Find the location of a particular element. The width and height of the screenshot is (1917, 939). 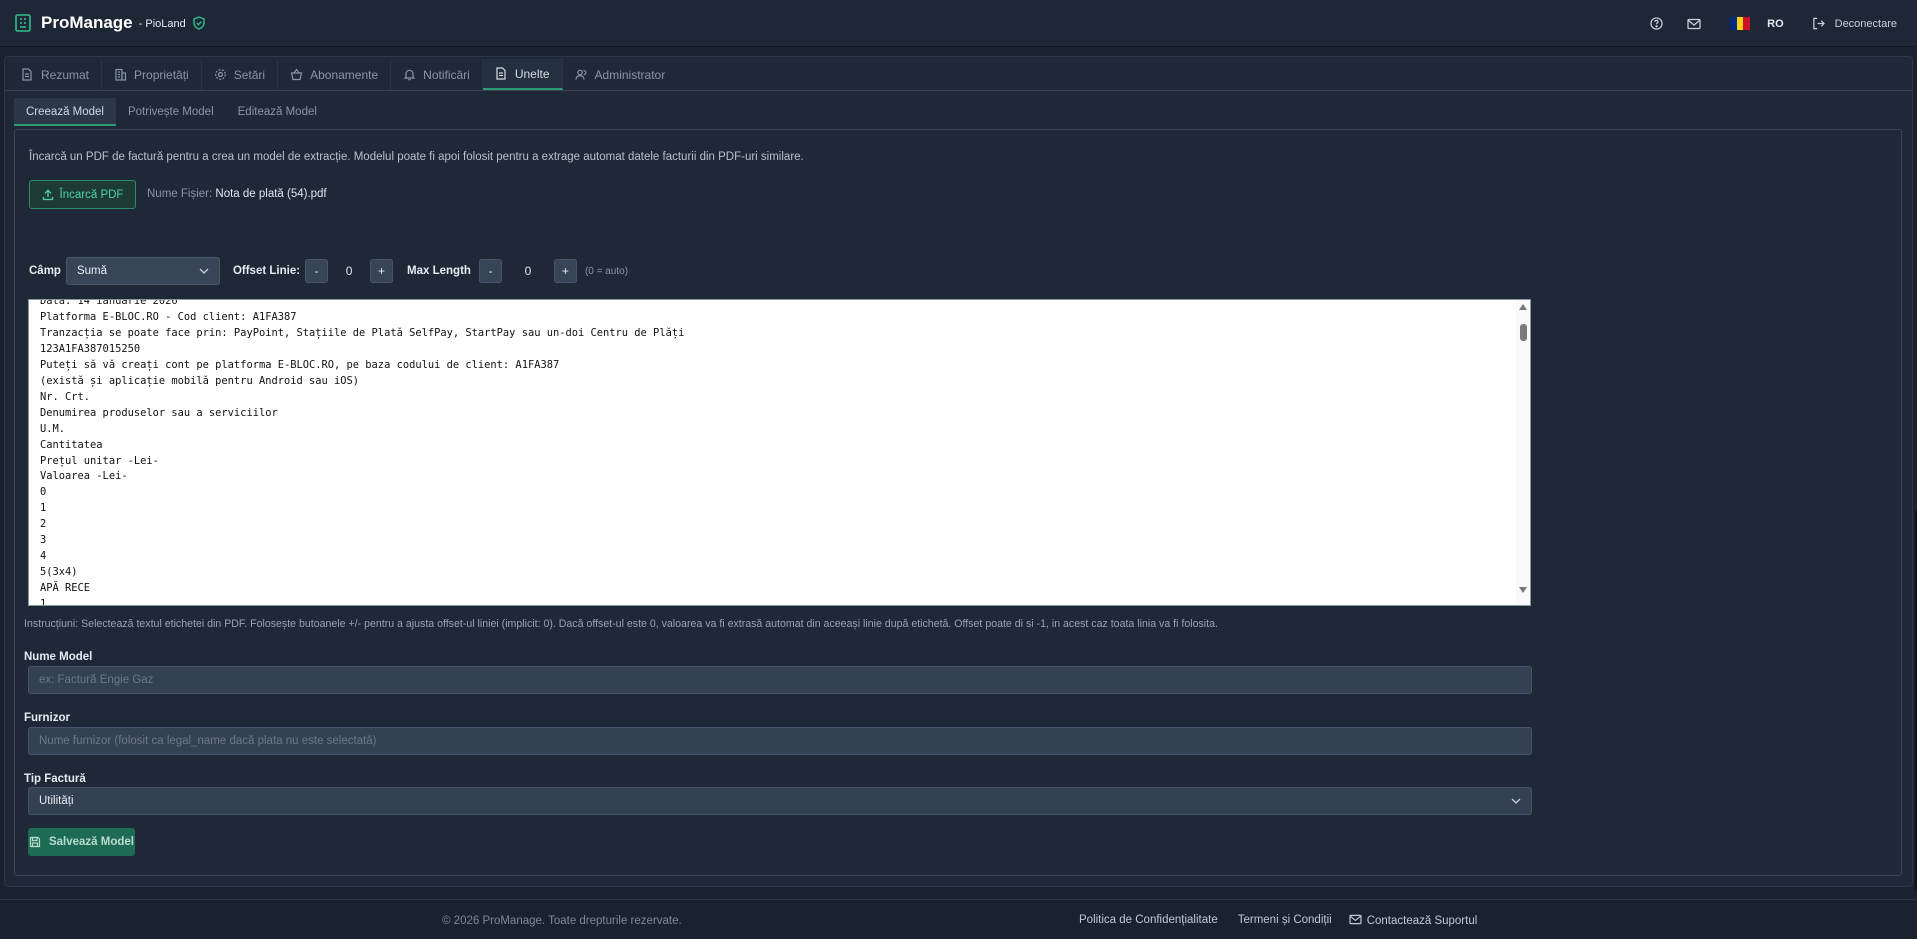

logout-button: Deconectare is located at coordinates (1854, 23).